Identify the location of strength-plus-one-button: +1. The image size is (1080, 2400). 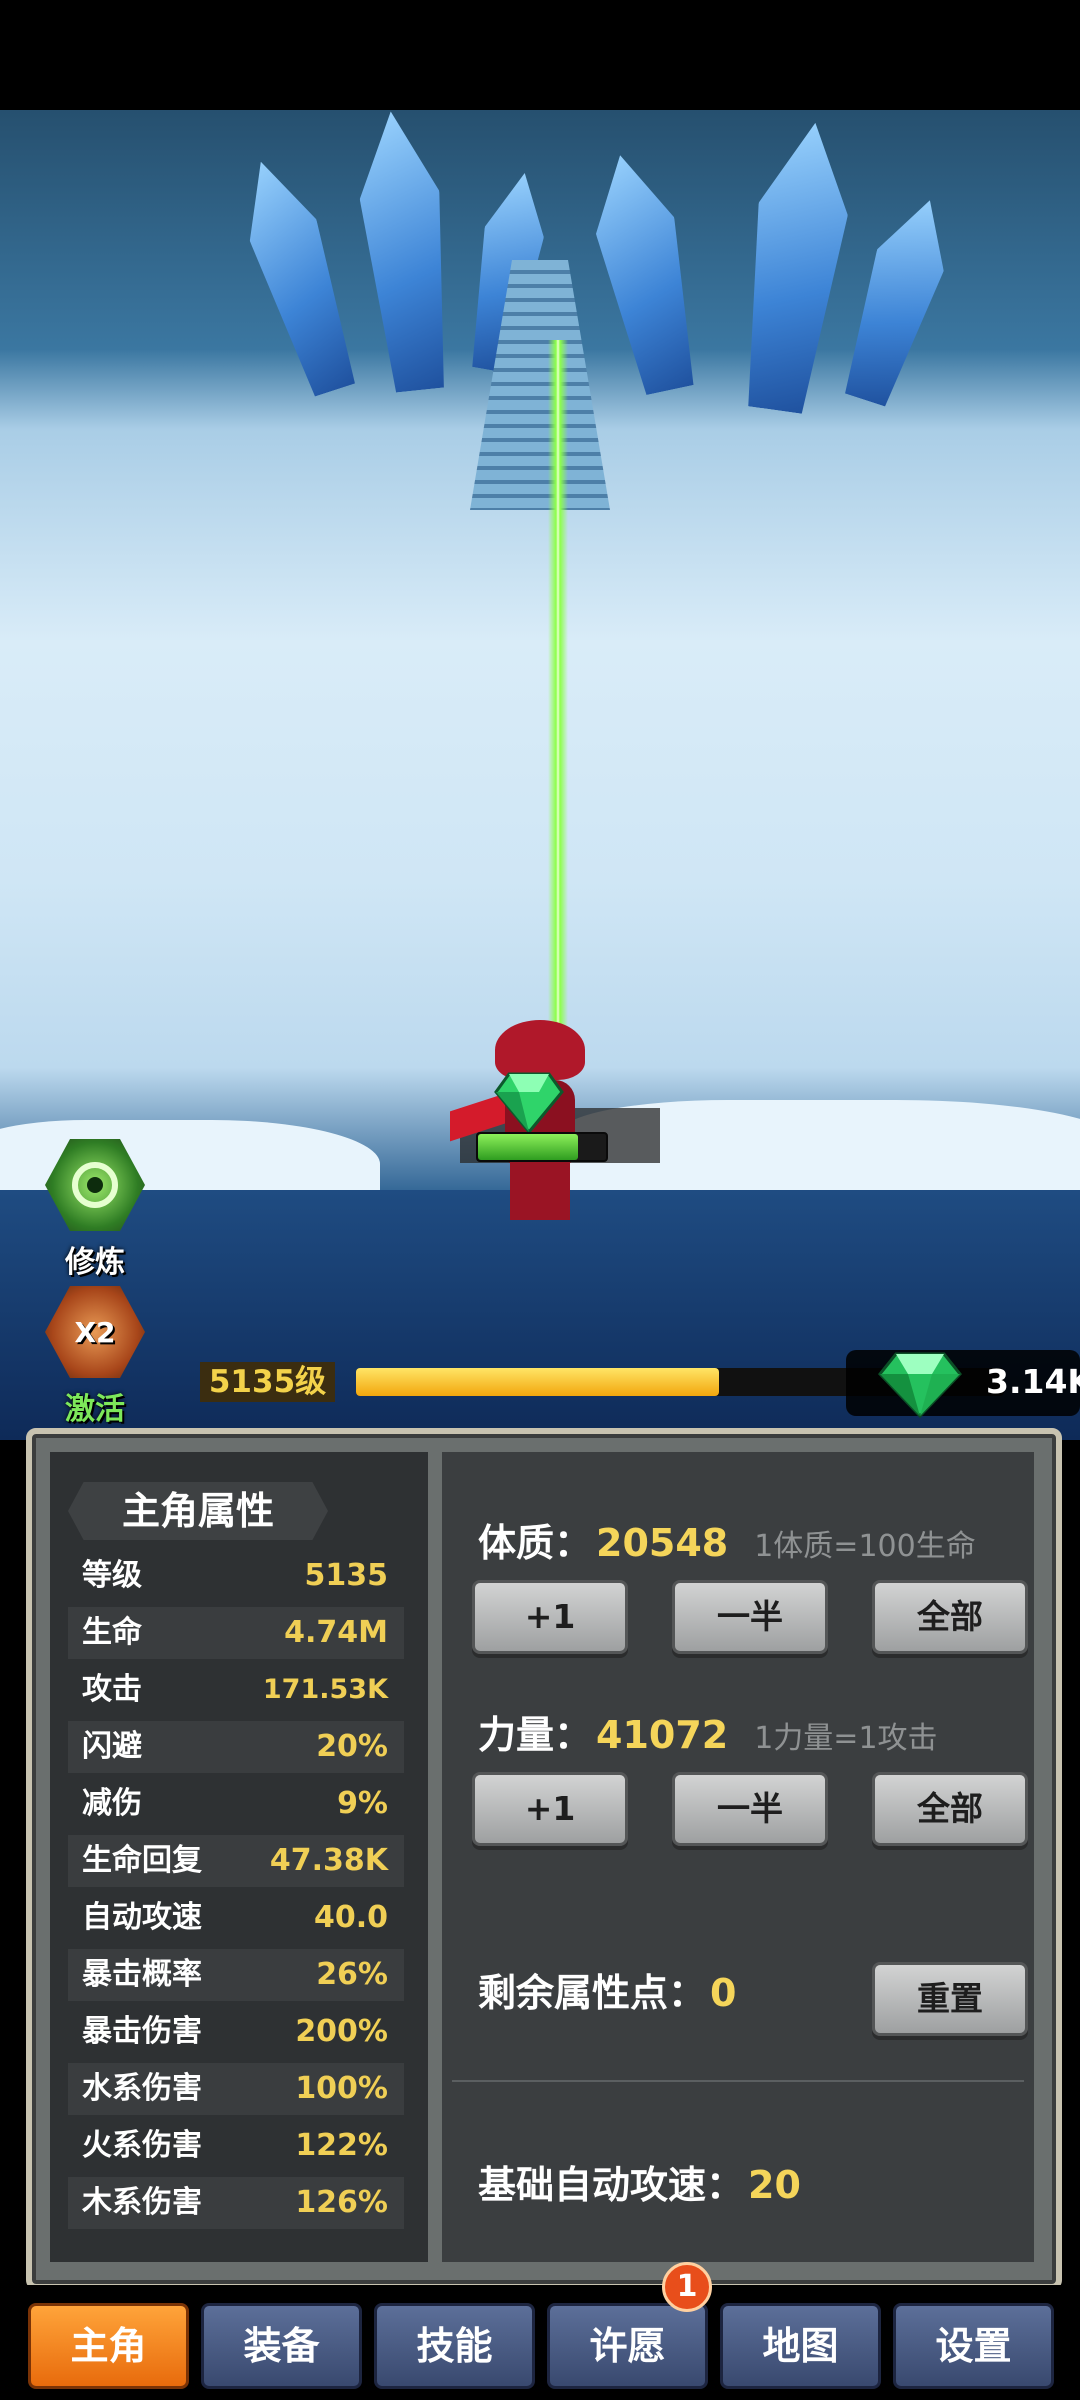
(550, 1809).